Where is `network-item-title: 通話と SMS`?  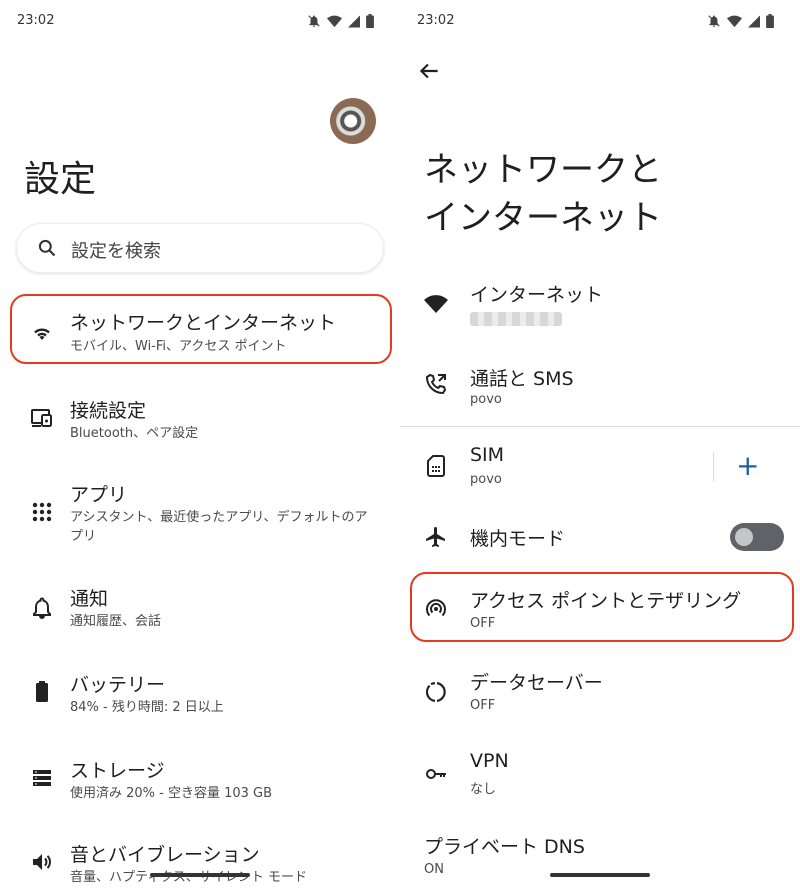 network-item-title: 通話と SMS is located at coordinates (522, 379).